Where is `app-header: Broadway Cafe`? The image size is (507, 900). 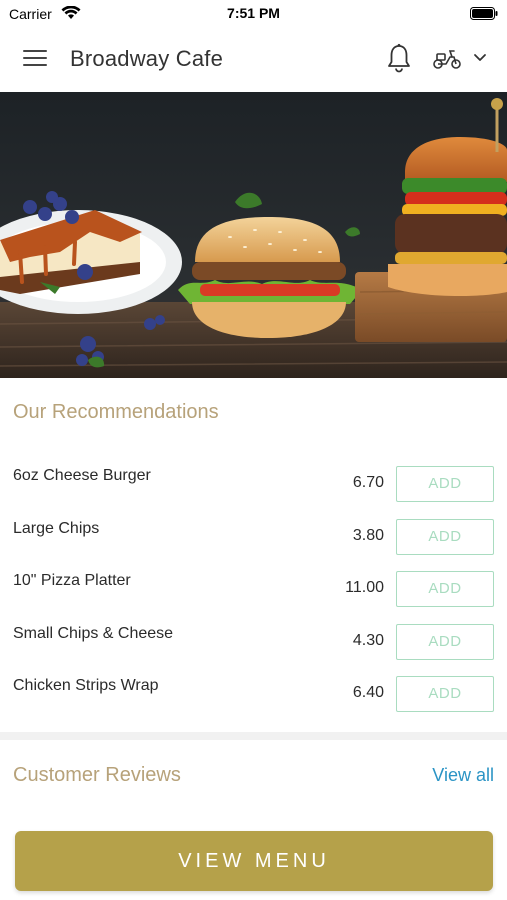
app-header: Broadway Cafe is located at coordinates (253, 60).